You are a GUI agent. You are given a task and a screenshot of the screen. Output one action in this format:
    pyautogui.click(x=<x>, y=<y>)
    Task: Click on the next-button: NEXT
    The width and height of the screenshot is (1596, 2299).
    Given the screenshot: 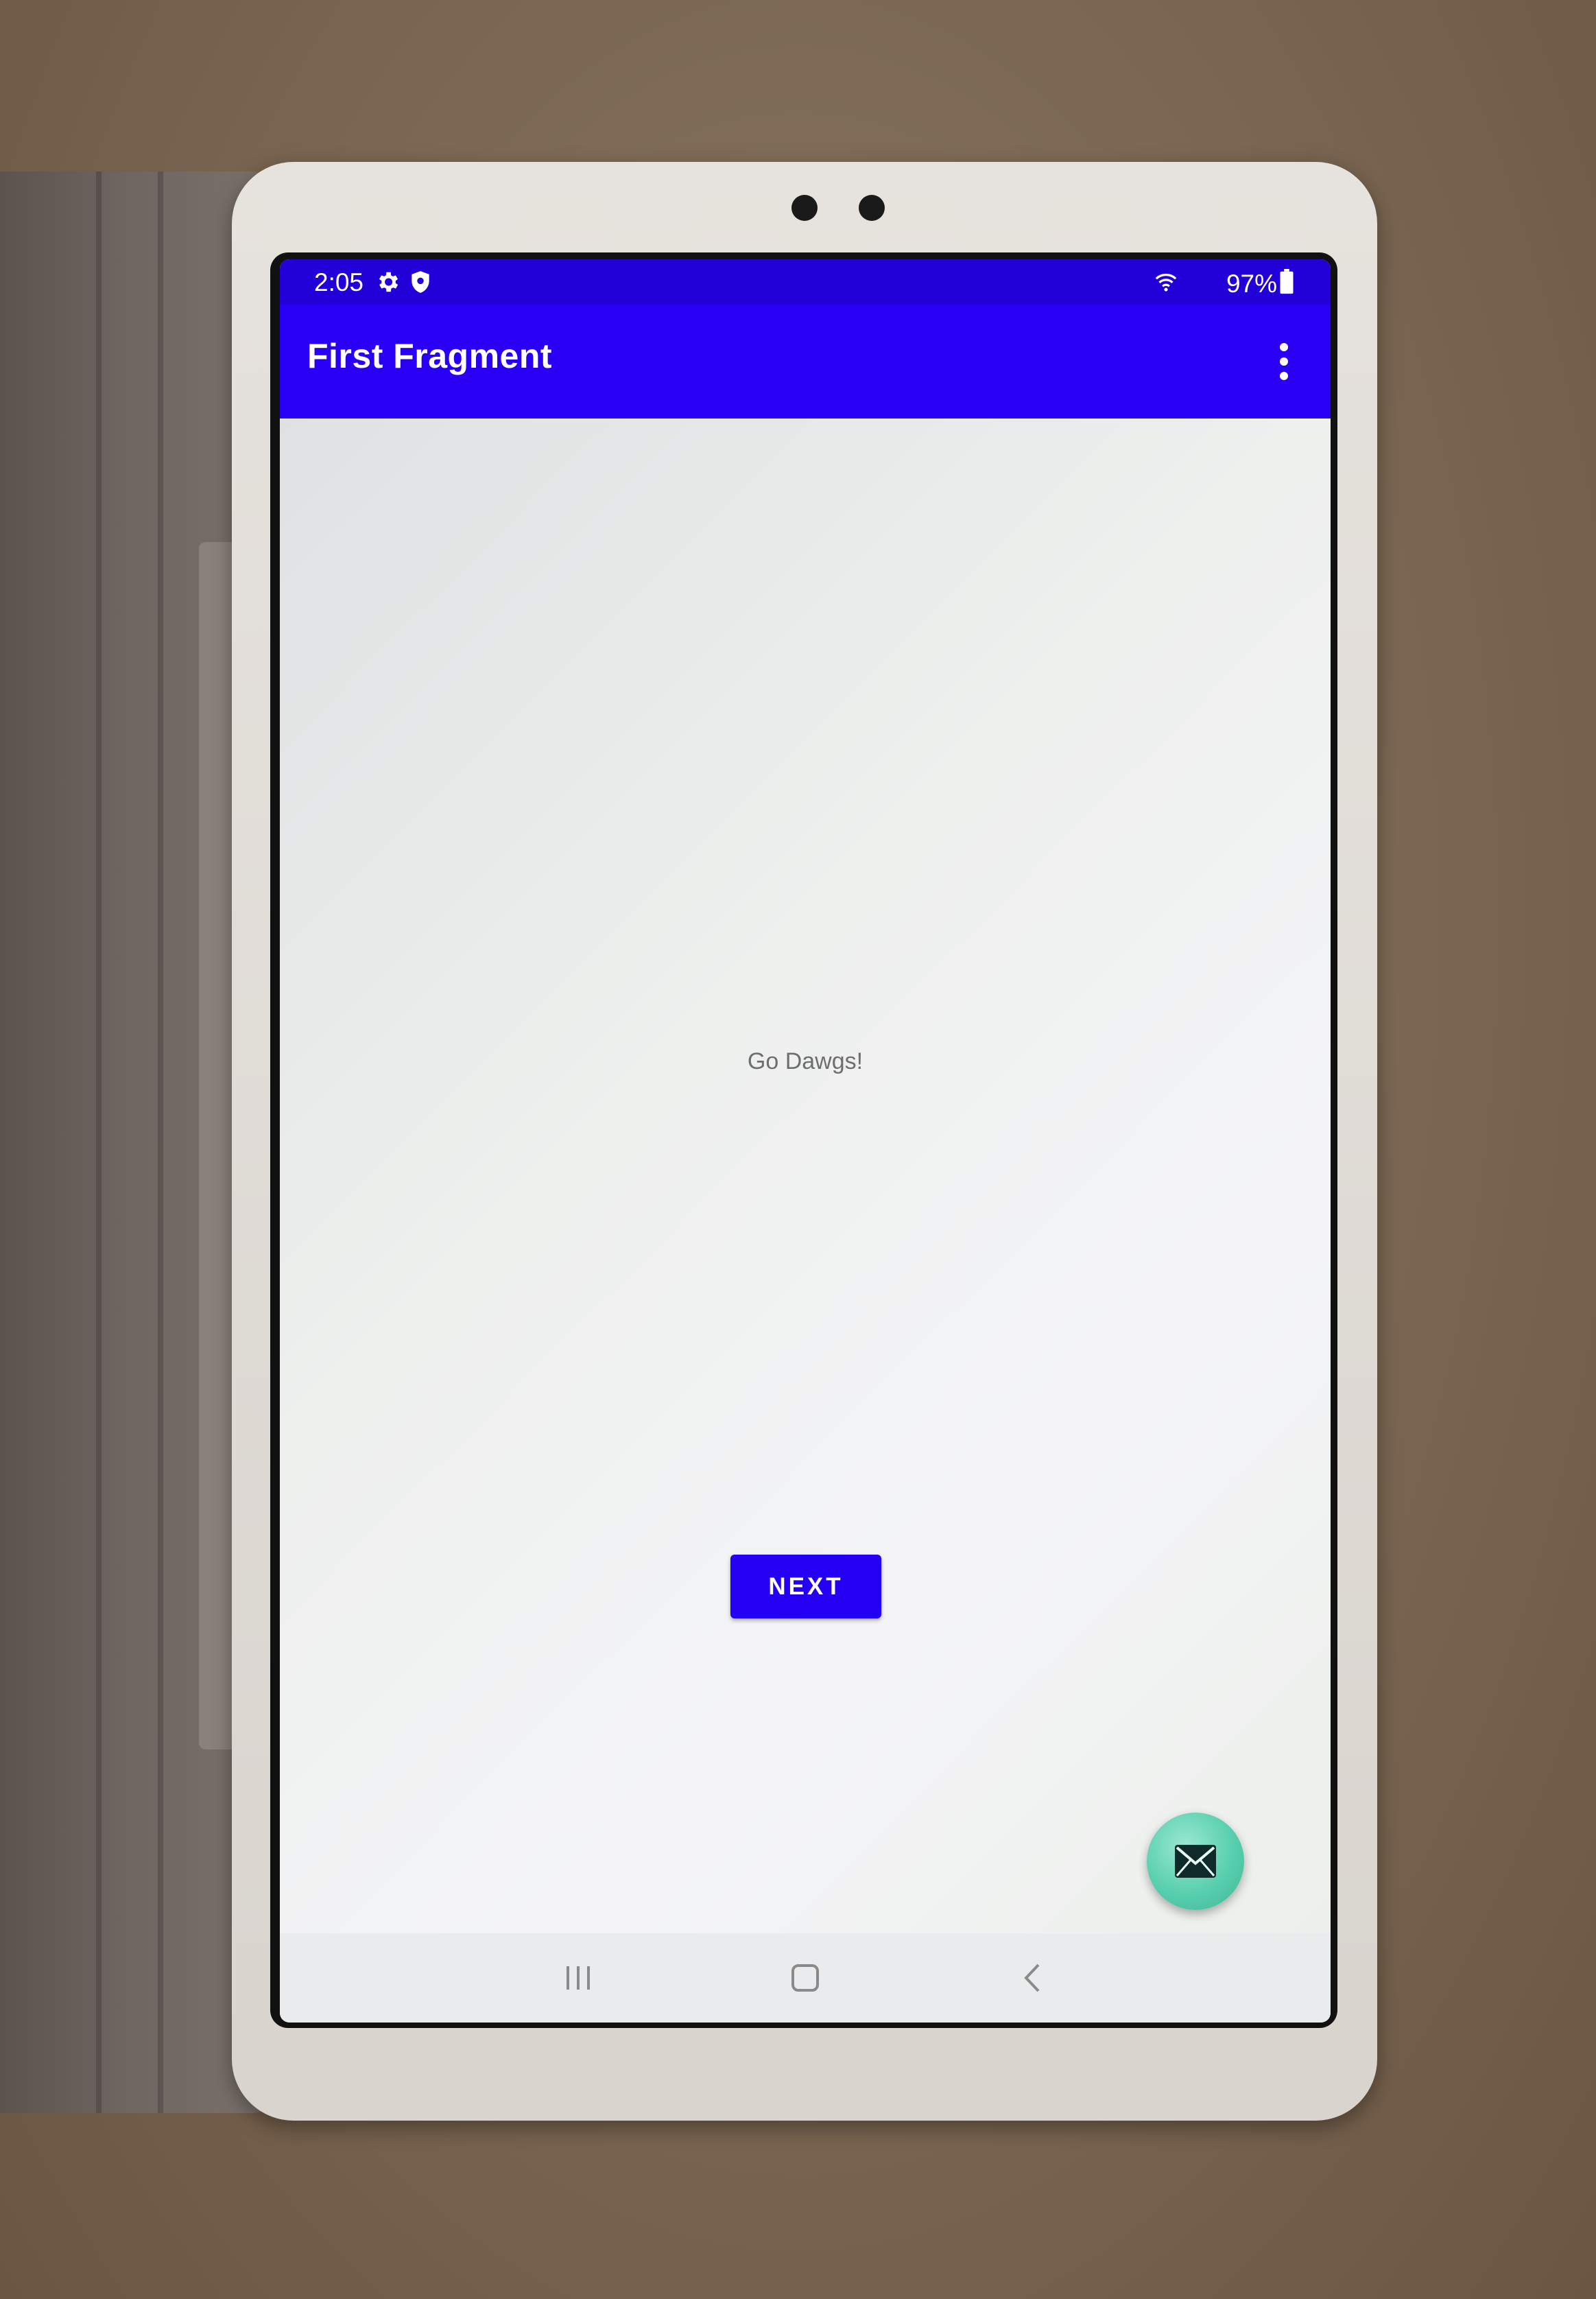 What is the action you would take?
    pyautogui.click(x=805, y=1586)
    